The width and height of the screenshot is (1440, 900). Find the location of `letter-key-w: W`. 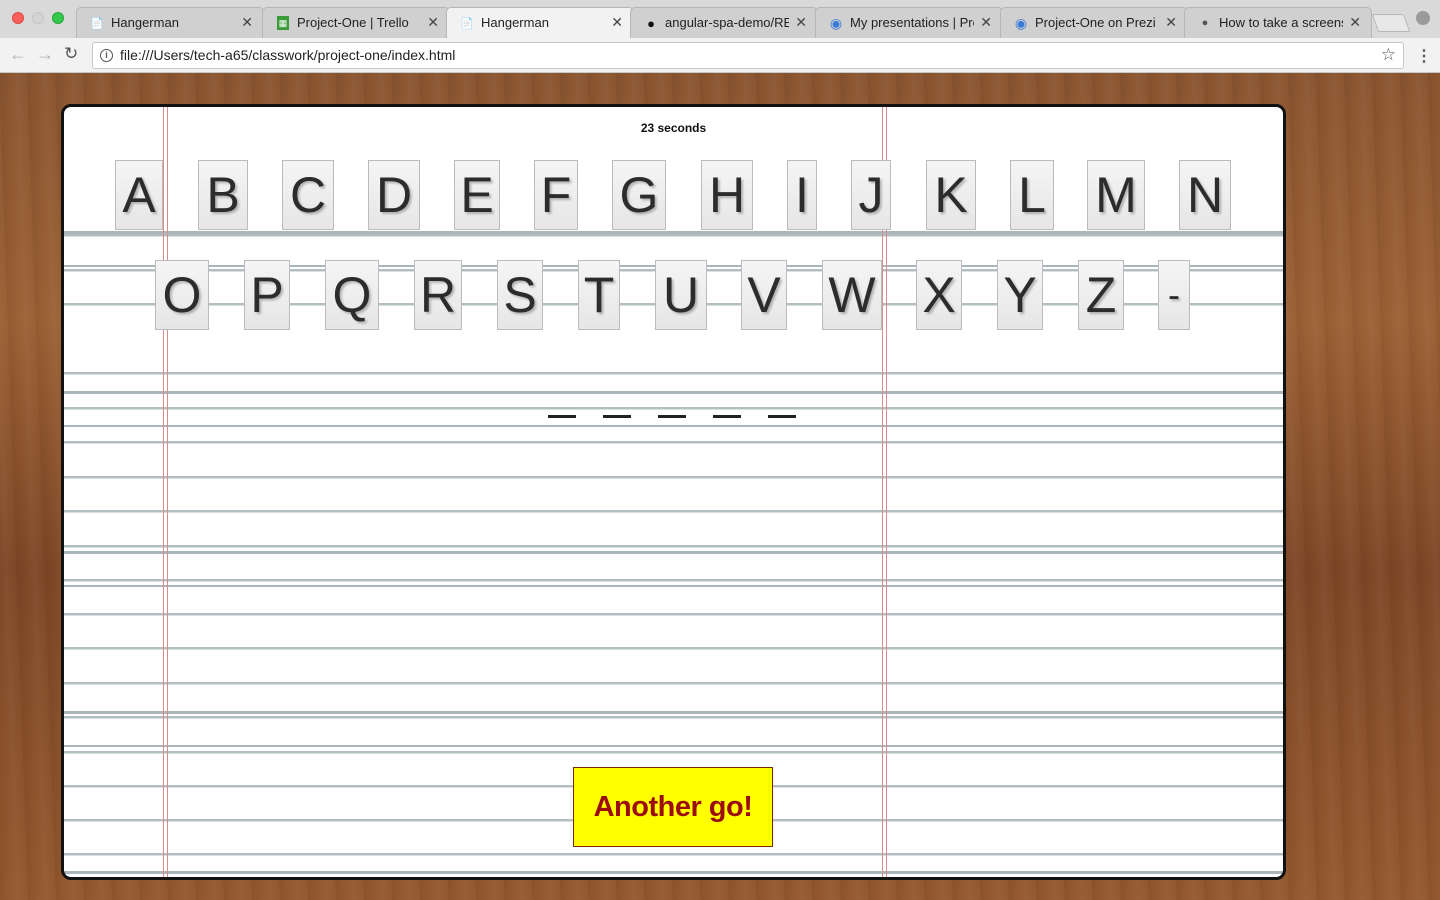

letter-key-w: W is located at coordinates (852, 295).